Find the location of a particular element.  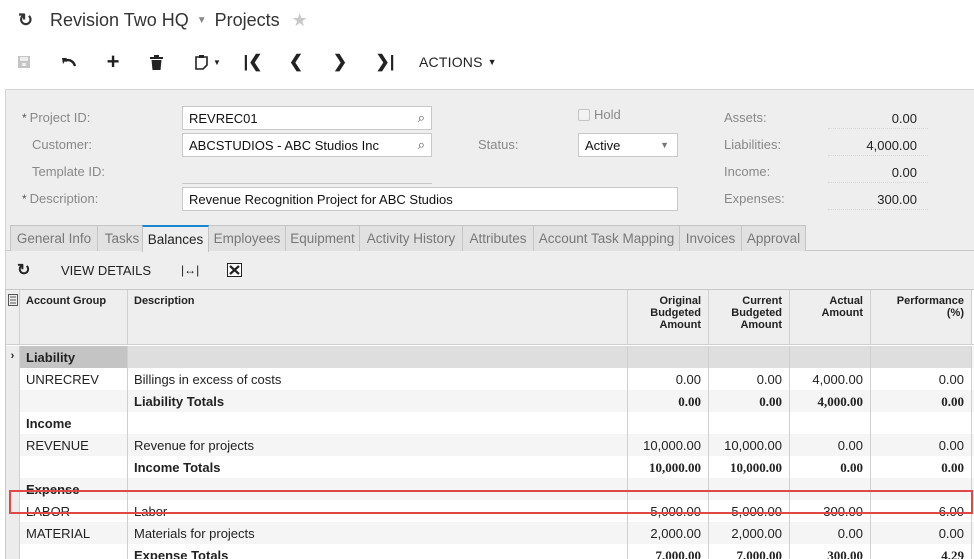

add-button: + is located at coordinates (113, 62).